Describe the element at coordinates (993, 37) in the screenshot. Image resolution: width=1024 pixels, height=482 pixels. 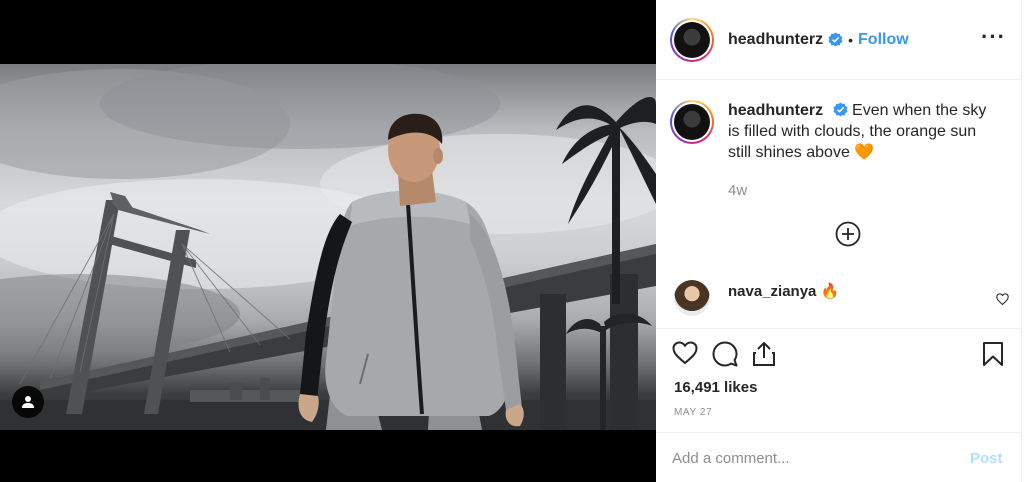
I see `more-options-icon: ···` at that location.